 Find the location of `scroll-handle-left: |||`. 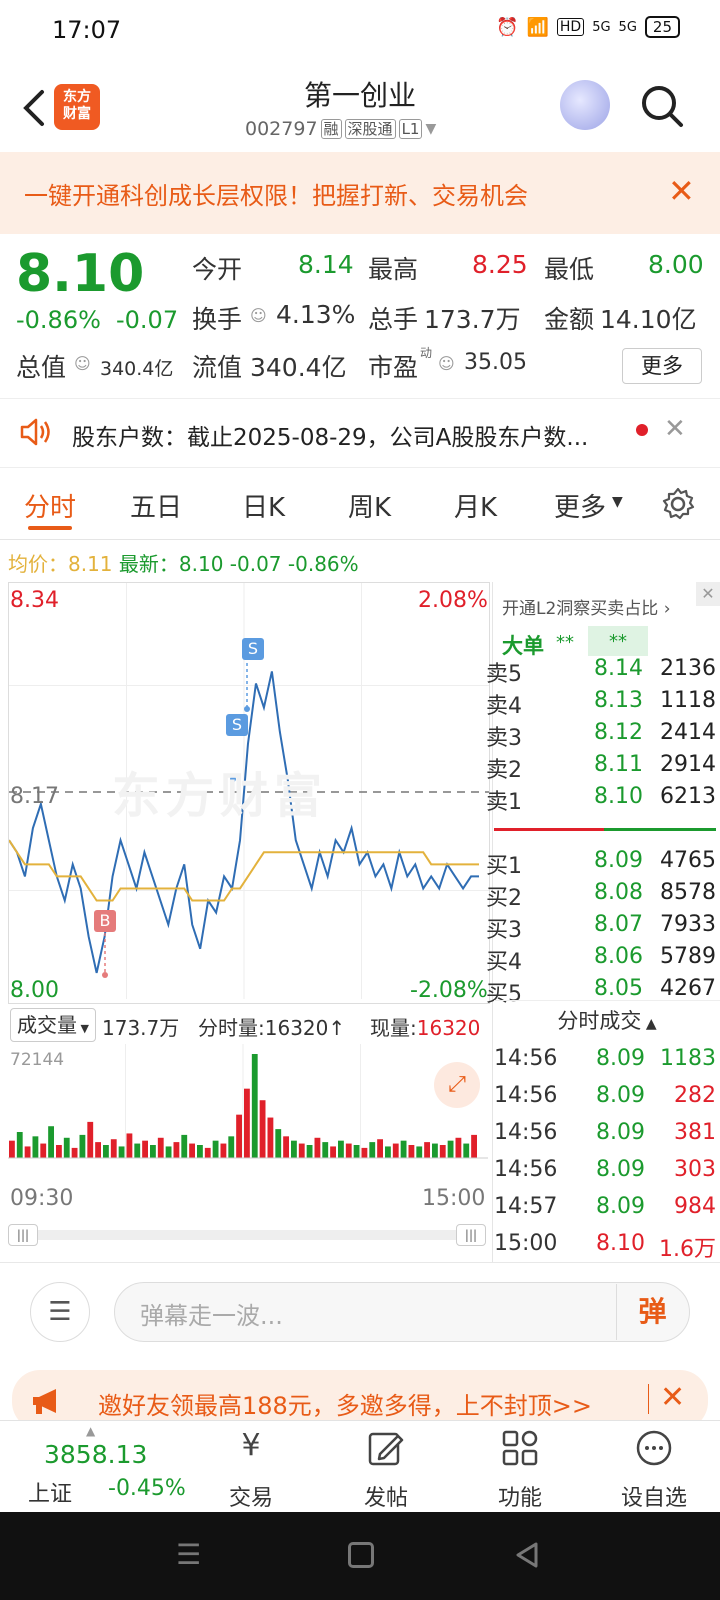

scroll-handle-left: ||| is located at coordinates (23, 1235).